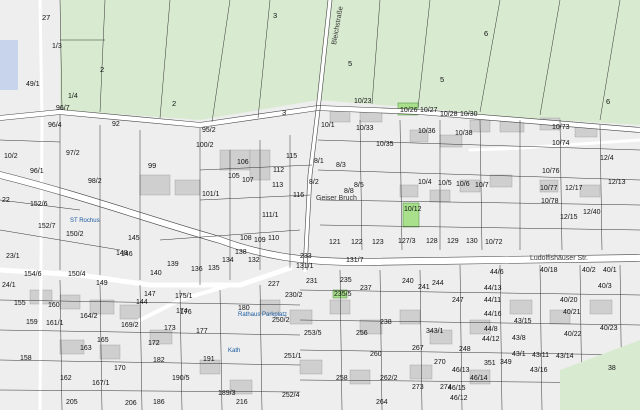  What do you see at coordinates (459, 398) in the screenshot?
I see `parcel-label: 46/12` at bounding box center [459, 398].